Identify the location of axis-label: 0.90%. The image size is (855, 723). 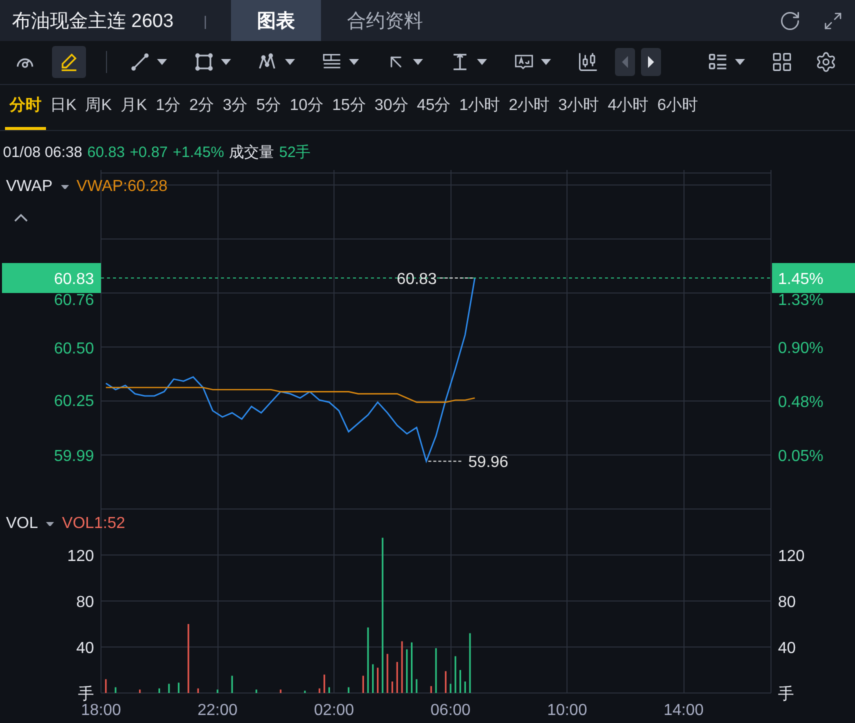
(801, 348).